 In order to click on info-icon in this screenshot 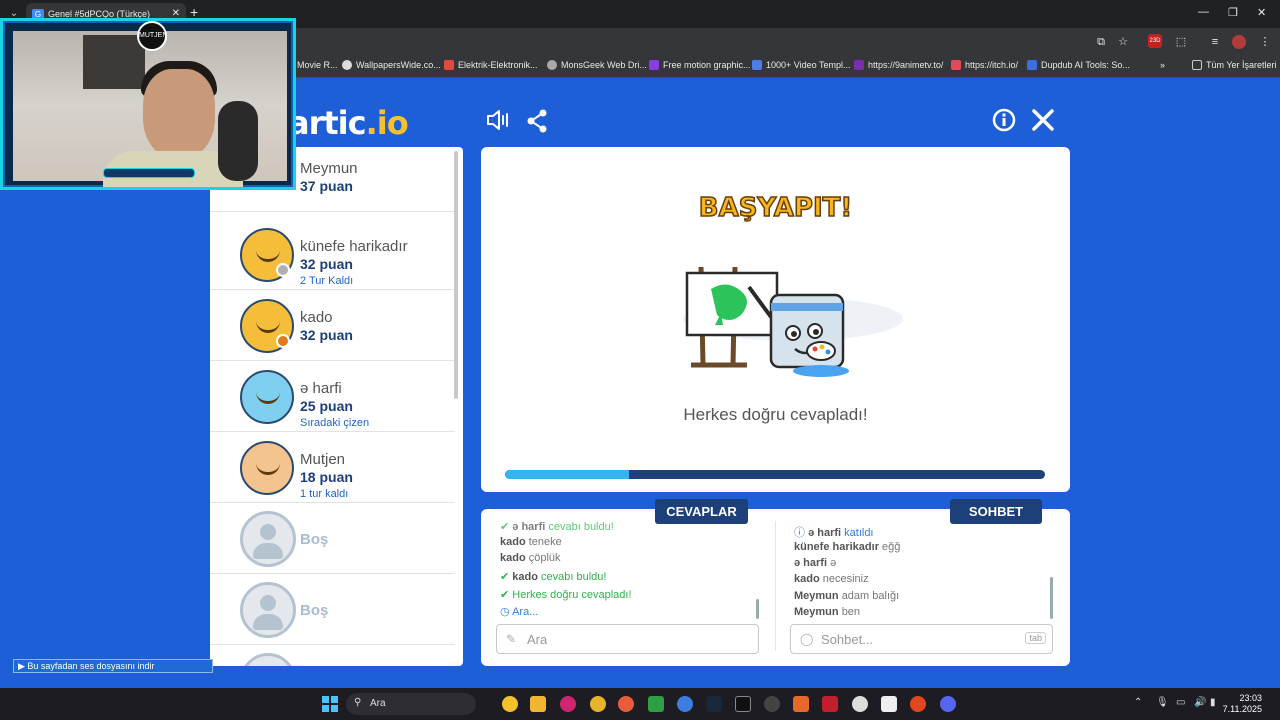, I will do `click(1004, 122)`.